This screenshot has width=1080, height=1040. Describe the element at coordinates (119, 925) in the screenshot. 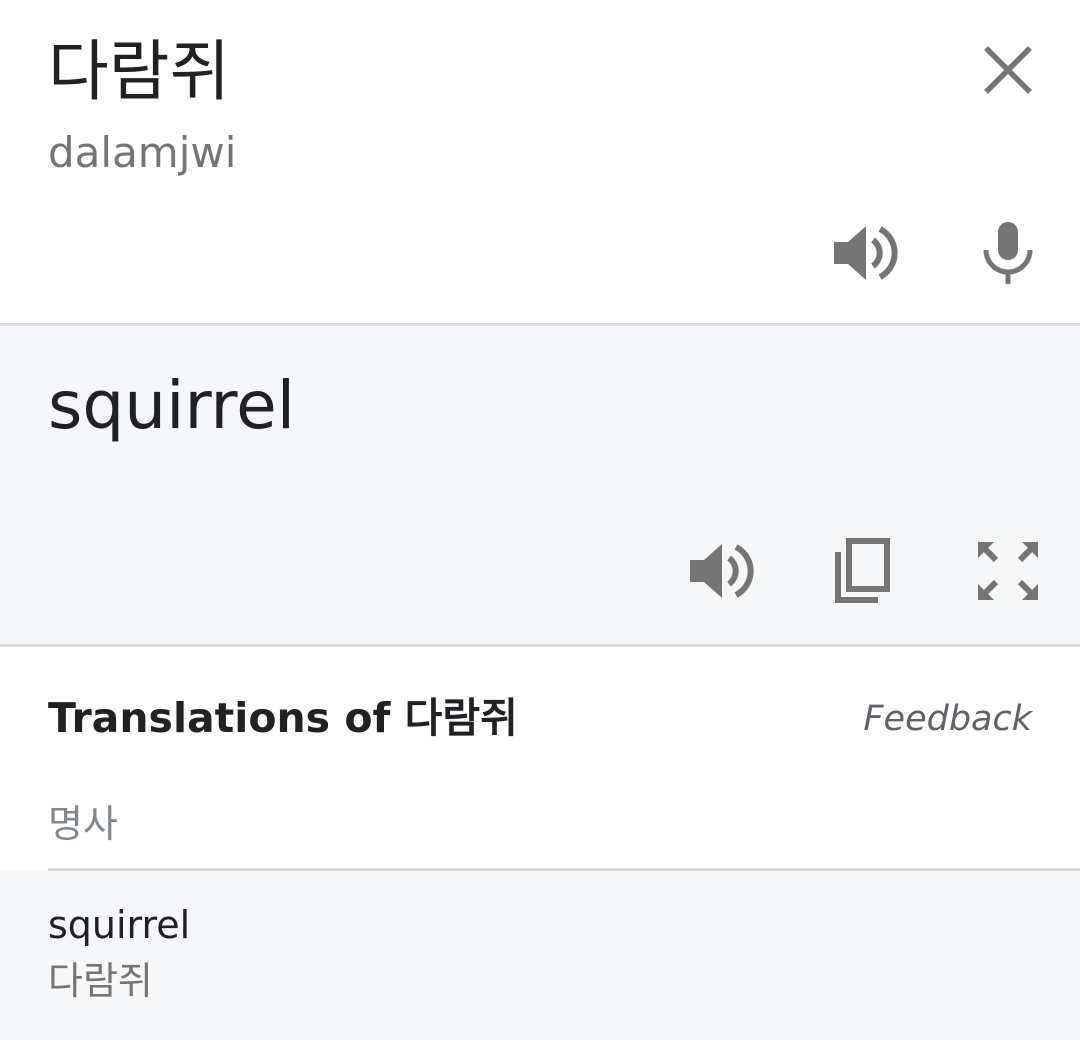

I see `entry-word: squirrel` at that location.